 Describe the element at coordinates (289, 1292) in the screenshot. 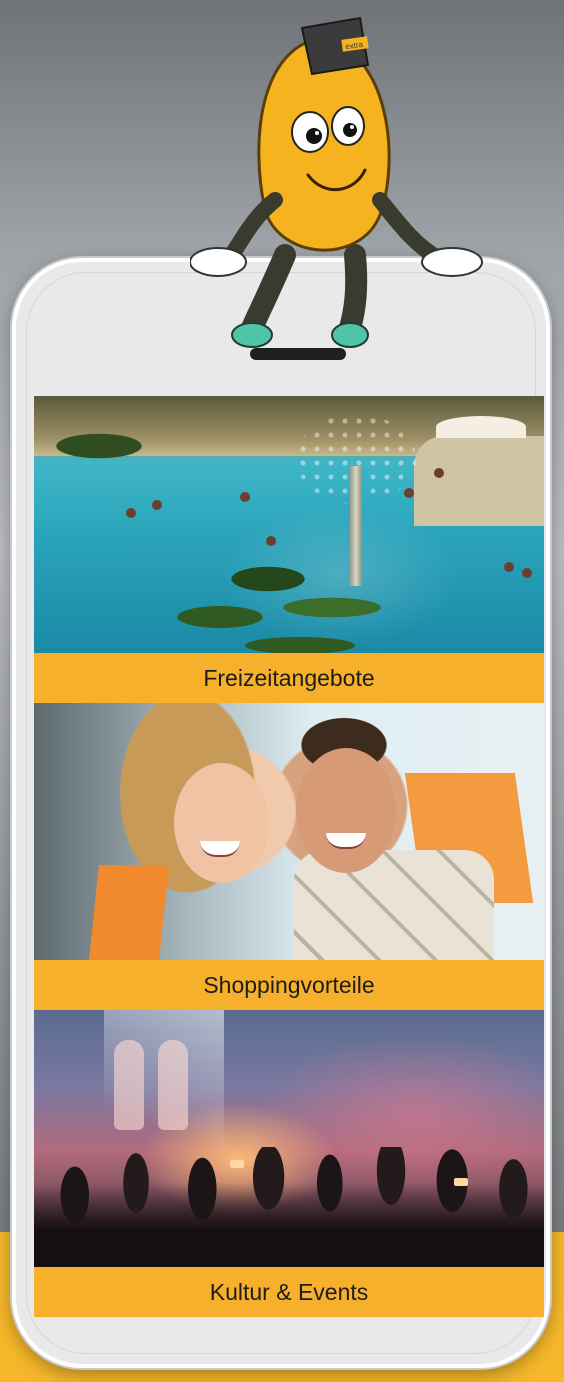

I see `tile-label: Kultur & Events` at that location.